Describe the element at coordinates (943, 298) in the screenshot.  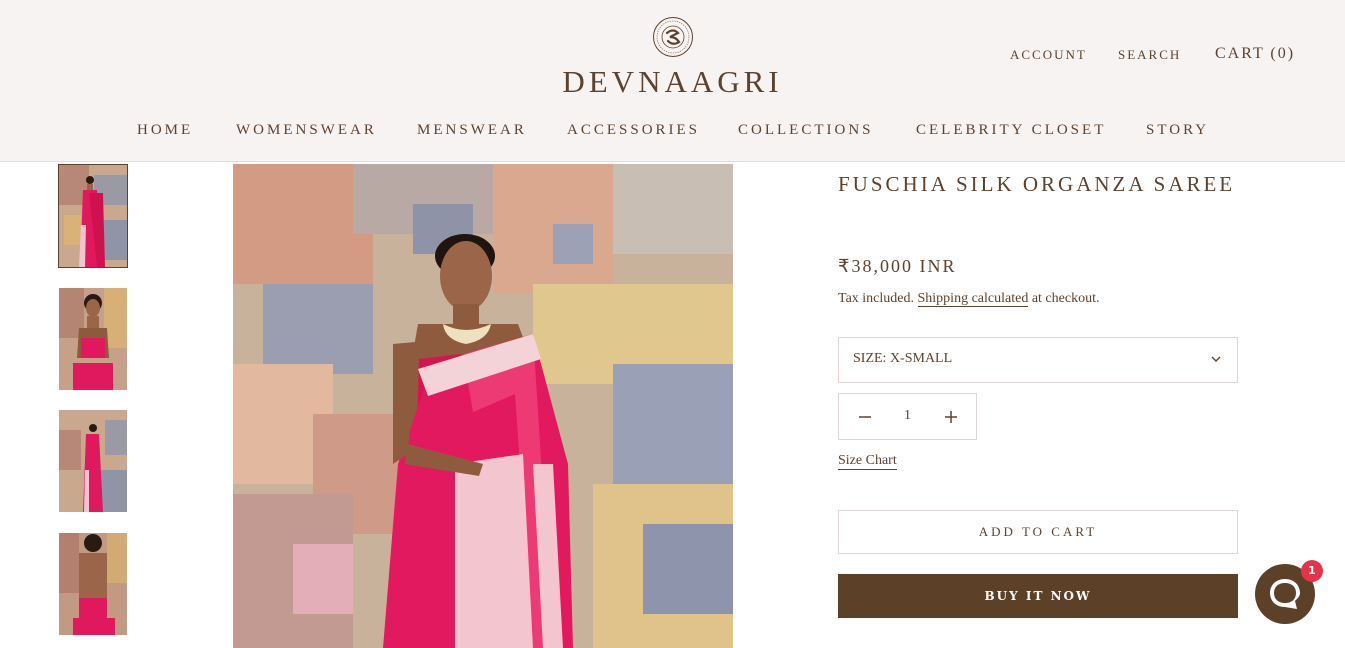
I see `shipping-link-text: Shipping` at that location.